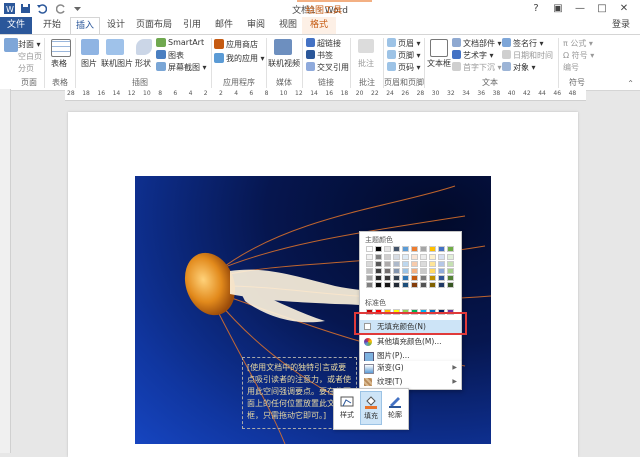 The height and width of the screenshot is (457, 640). I want to click on style-button: 样式, so click(347, 408).